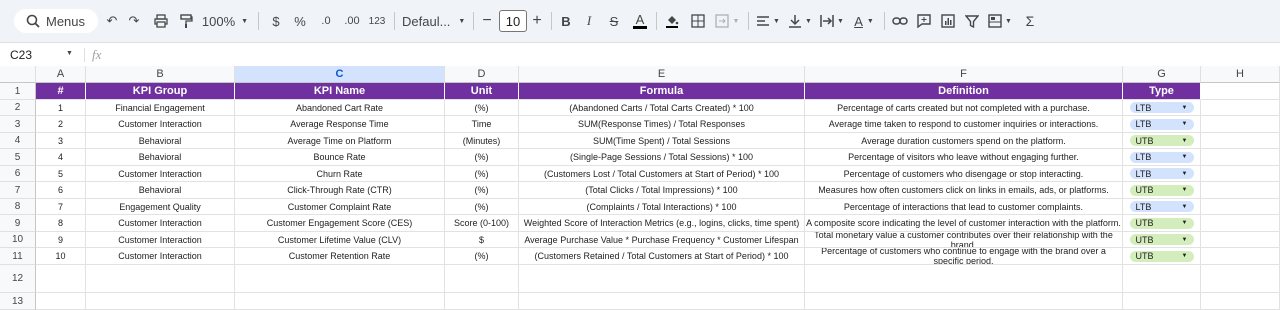  Describe the element at coordinates (1162, 91) in the screenshot. I see `table-header-cell: Type` at that location.